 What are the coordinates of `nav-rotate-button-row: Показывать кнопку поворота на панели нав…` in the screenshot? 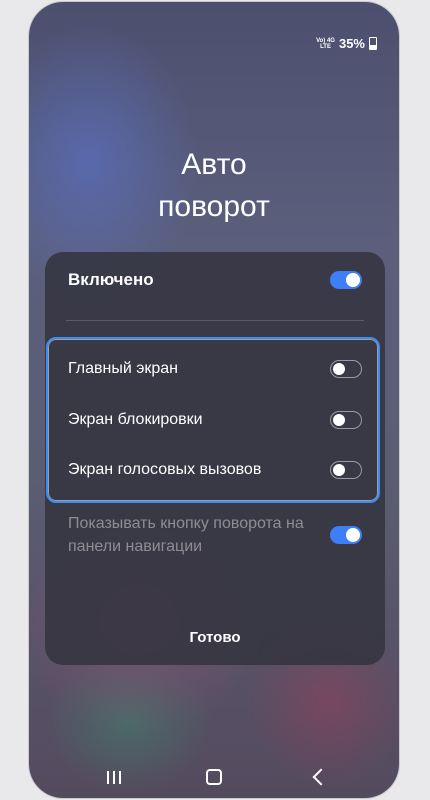 It's located at (215, 535).